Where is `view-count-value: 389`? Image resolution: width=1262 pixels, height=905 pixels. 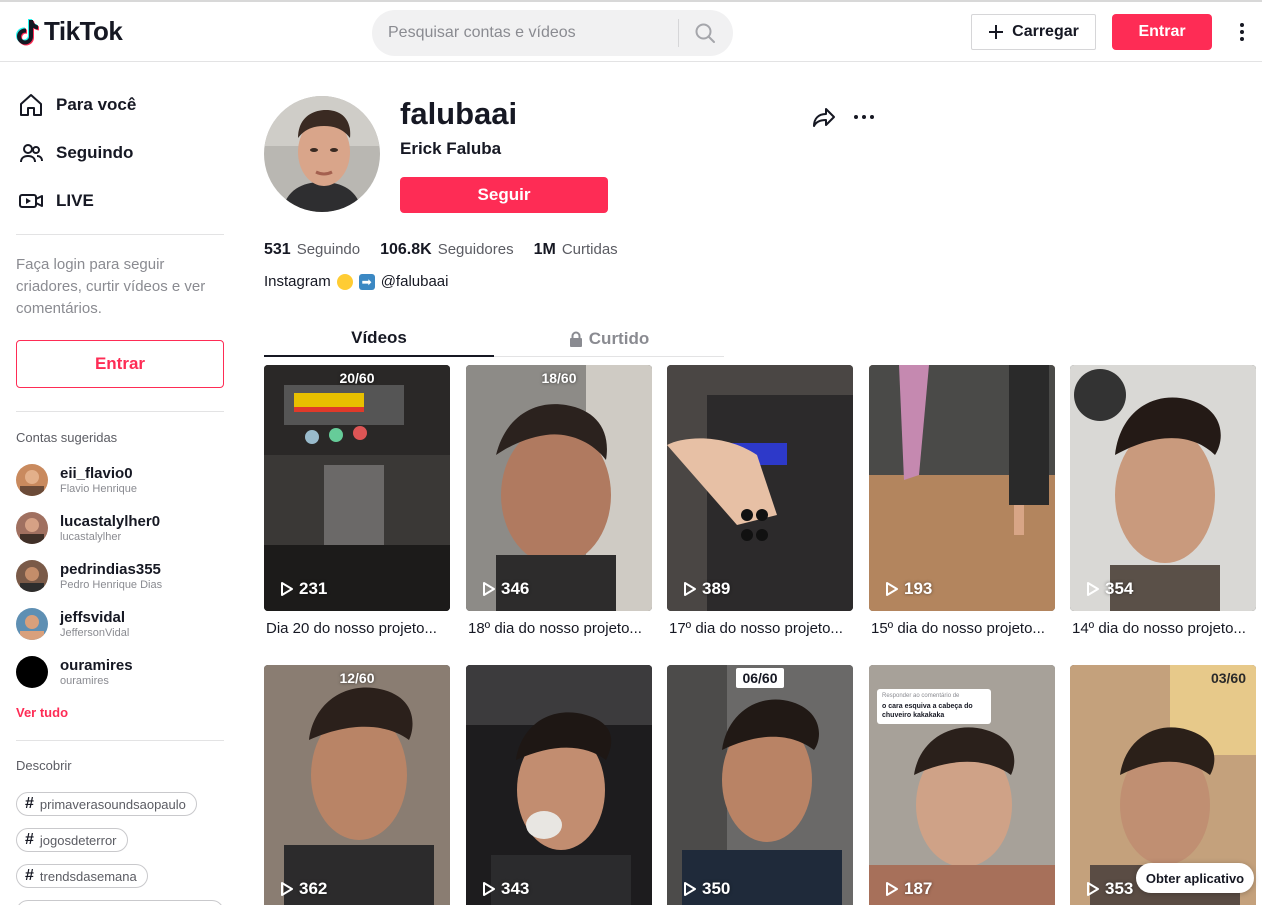 view-count-value: 389 is located at coordinates (716, 588).